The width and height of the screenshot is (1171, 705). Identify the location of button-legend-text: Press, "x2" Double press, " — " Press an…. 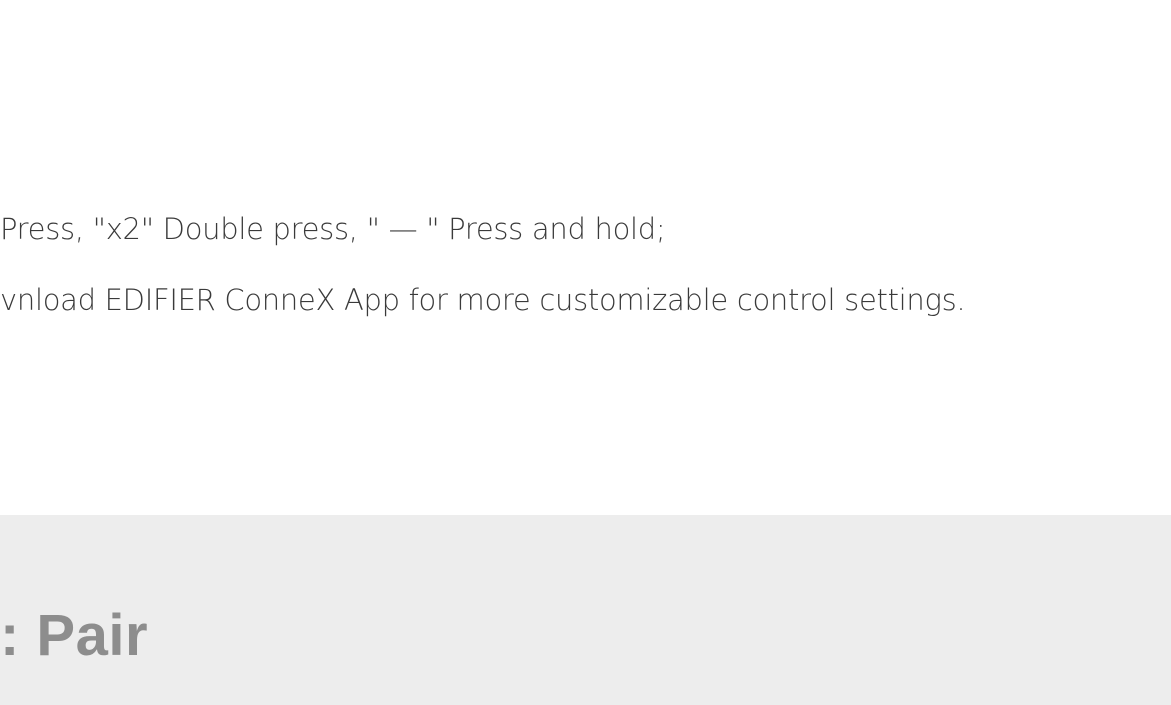
(333, 229).